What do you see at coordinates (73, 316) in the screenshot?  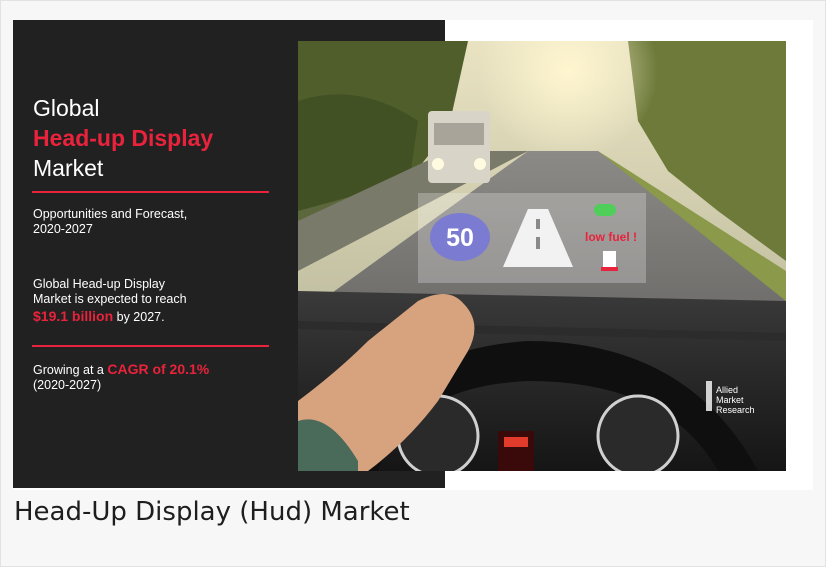 I see `market-value: $19.1 billion` at bounding box center [73, 316].